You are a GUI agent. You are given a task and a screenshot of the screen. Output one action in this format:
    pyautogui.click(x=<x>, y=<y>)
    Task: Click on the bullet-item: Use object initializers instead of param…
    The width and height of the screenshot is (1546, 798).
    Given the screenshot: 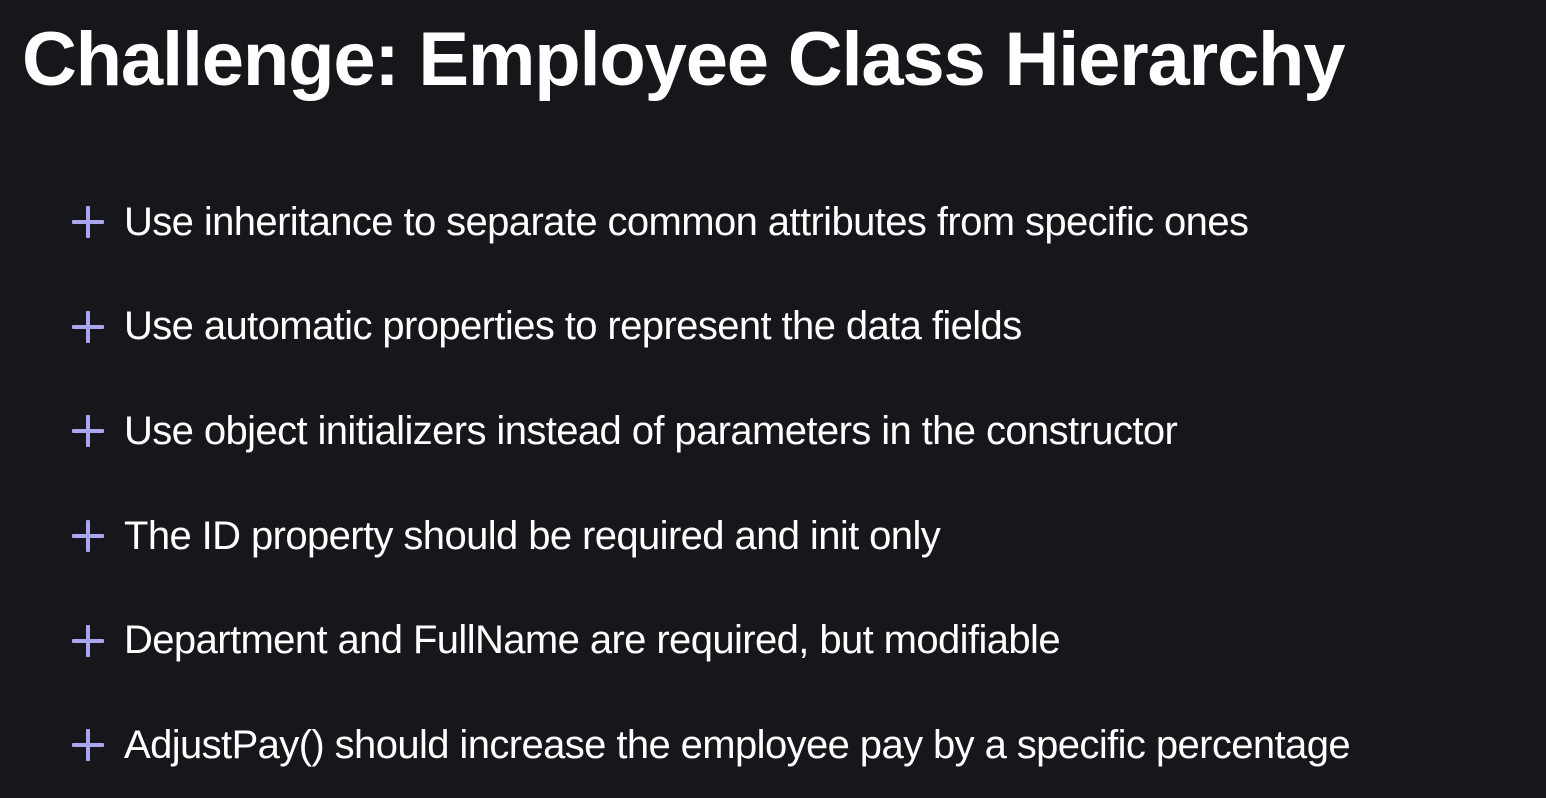 What is the action you would take?
    pyautogui.click(x=710, y=431)
    